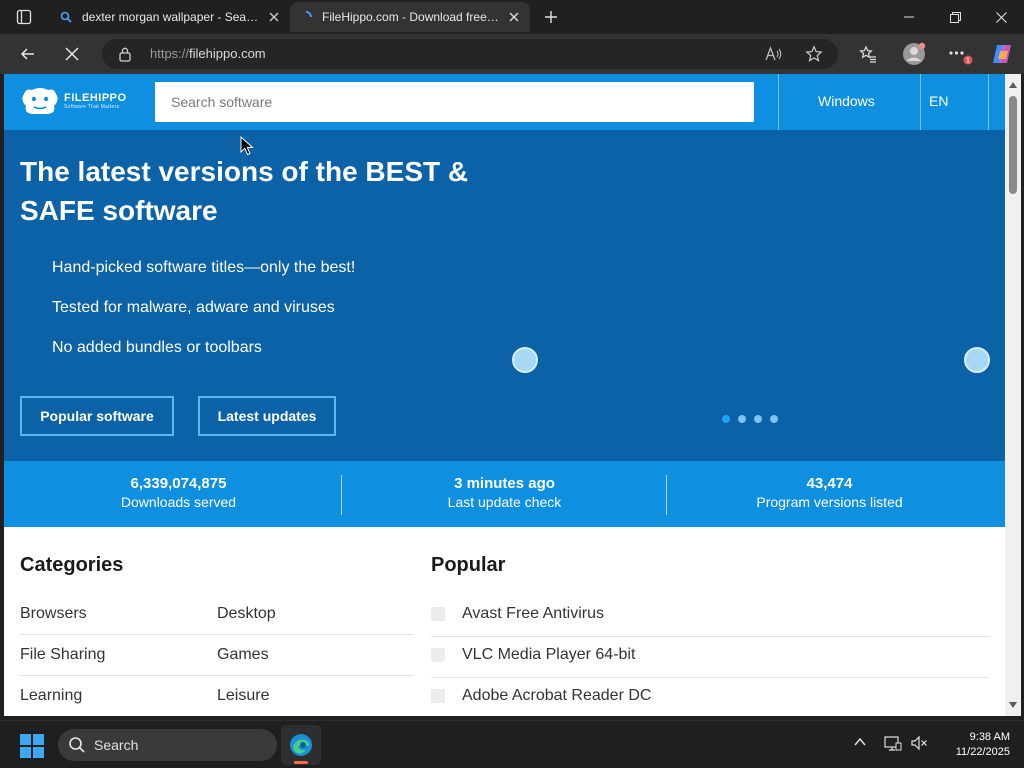 The height and width of the screenshot is (768, 1024). What do you see at coordinates (710, 697) in the screenshot?
I see `popular-item: Adobe Acrobat Reader DC` at bounding box center [710, 697].